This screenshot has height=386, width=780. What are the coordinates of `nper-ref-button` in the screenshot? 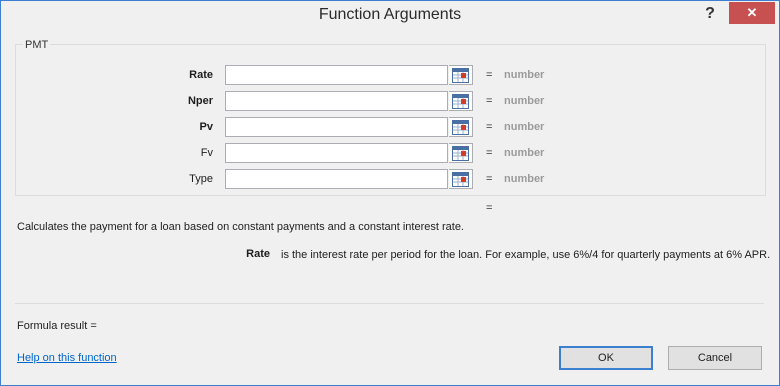 It's located at (461, 101).